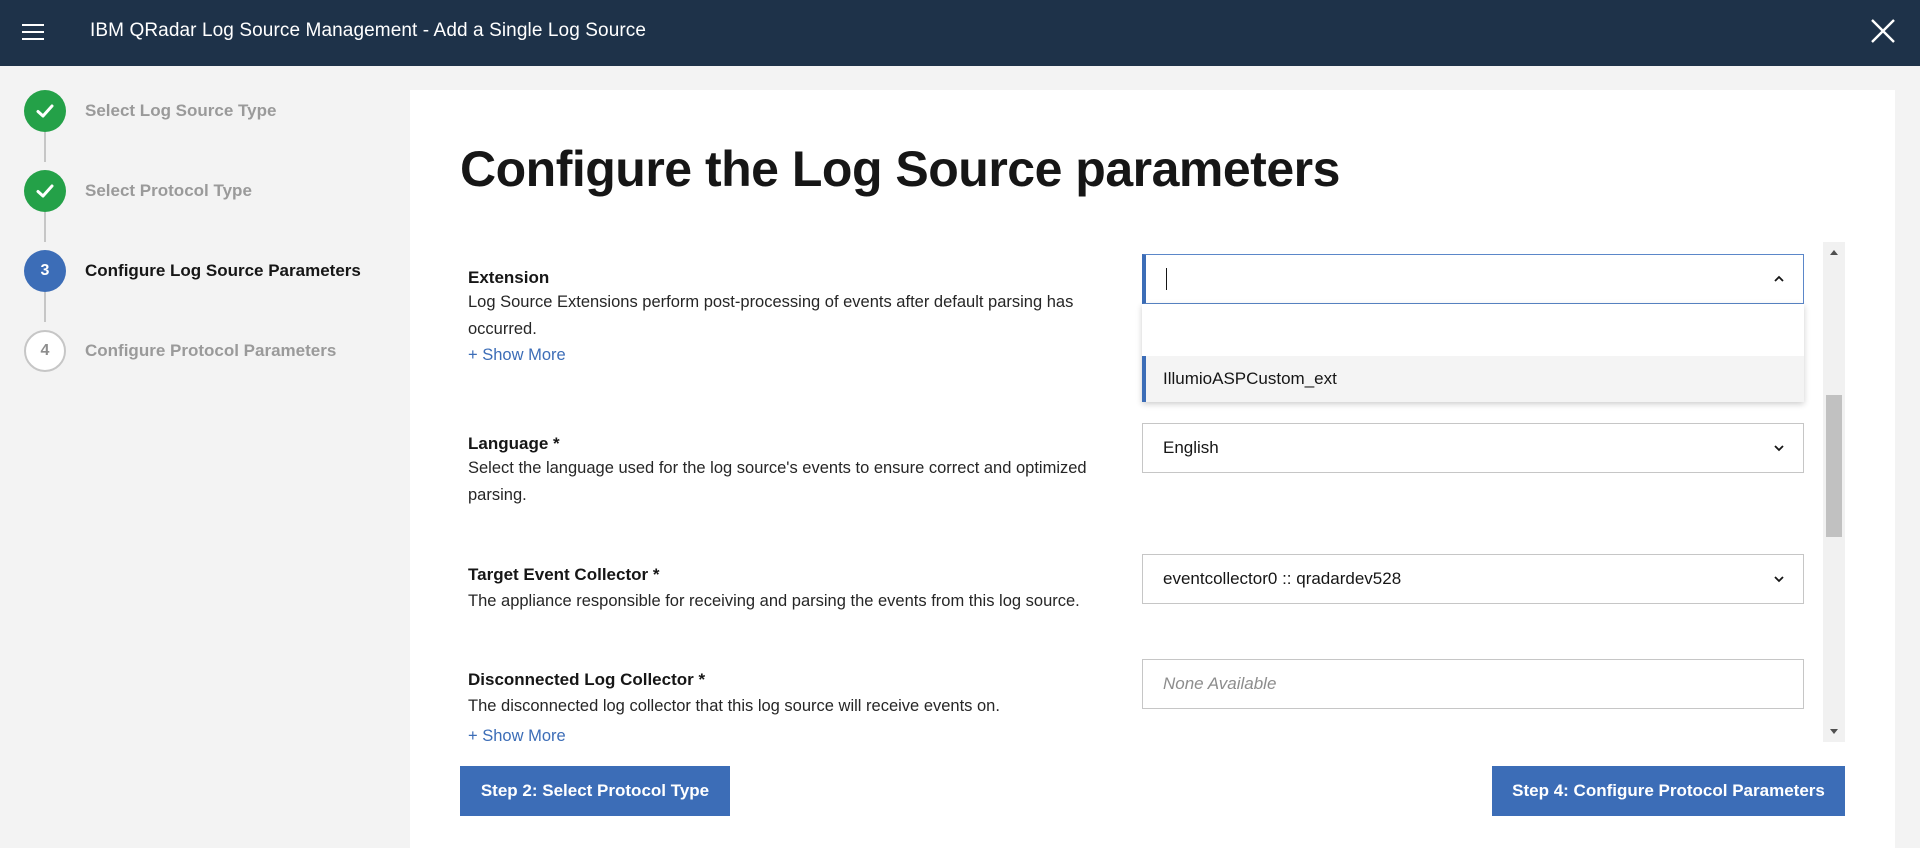 The height and width of the screenshot is (848, 1920). I want to click on close-icon, so click(1883, 31).